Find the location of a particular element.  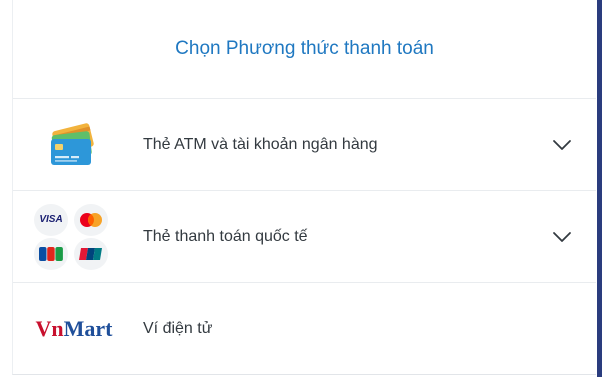

mastercard-logo is located at coordinates (91, 219).